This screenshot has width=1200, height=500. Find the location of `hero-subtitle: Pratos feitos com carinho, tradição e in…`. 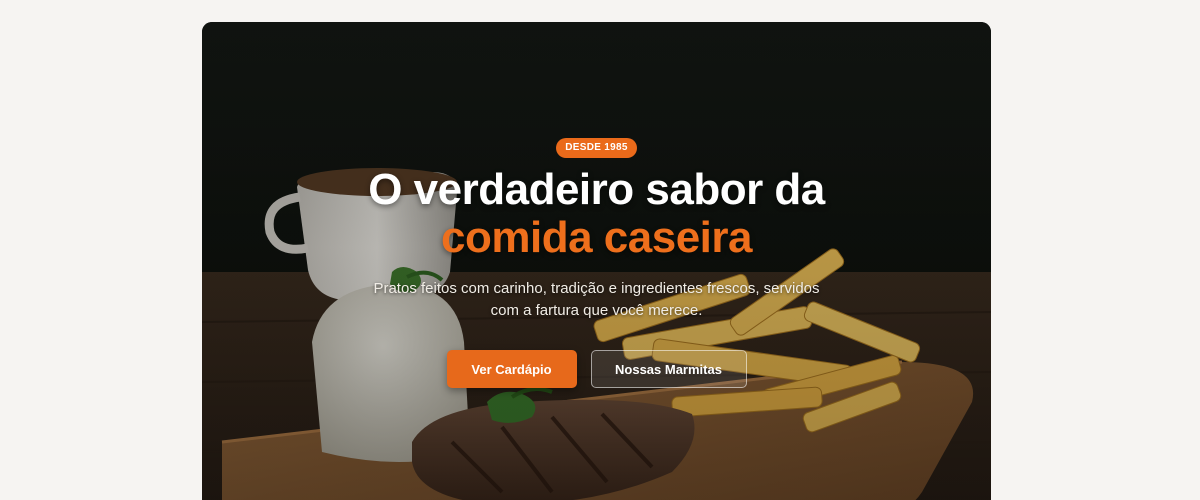

hero-subtitle: Pratos feitos com carinho, tradição e in… is located at coordinates (596, 299).